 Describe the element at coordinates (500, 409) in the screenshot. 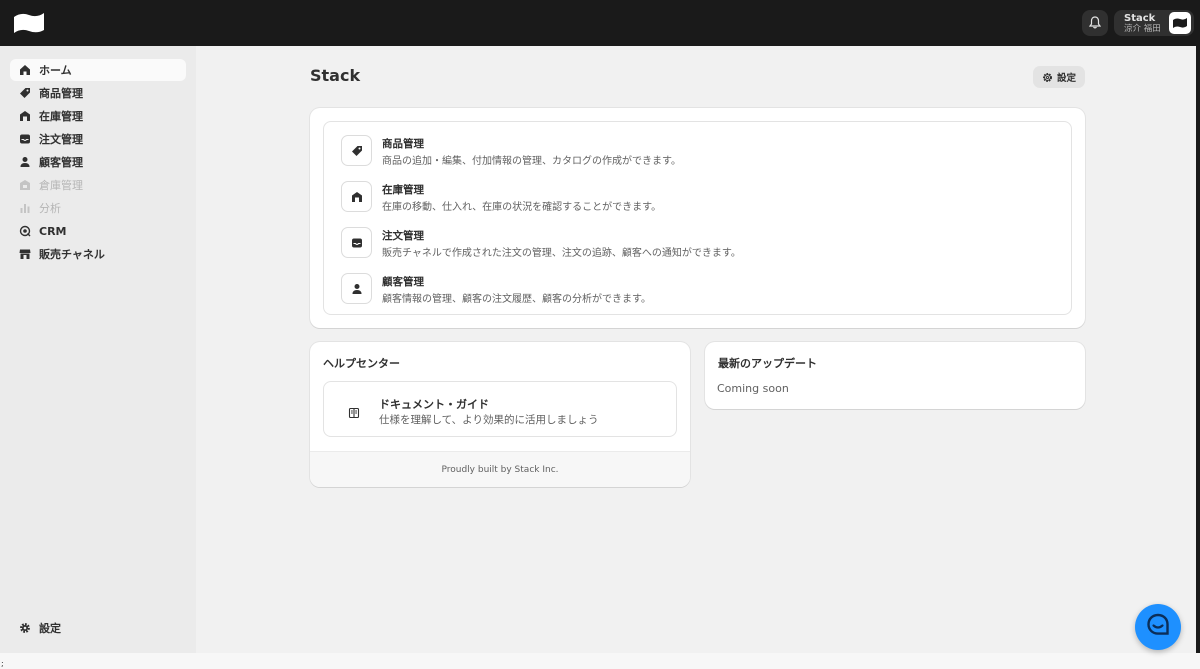

I see `documentation-guide-link: ドキュメント・ガイド 仕様を理解して、より効果的に活用しましょう` at that location.